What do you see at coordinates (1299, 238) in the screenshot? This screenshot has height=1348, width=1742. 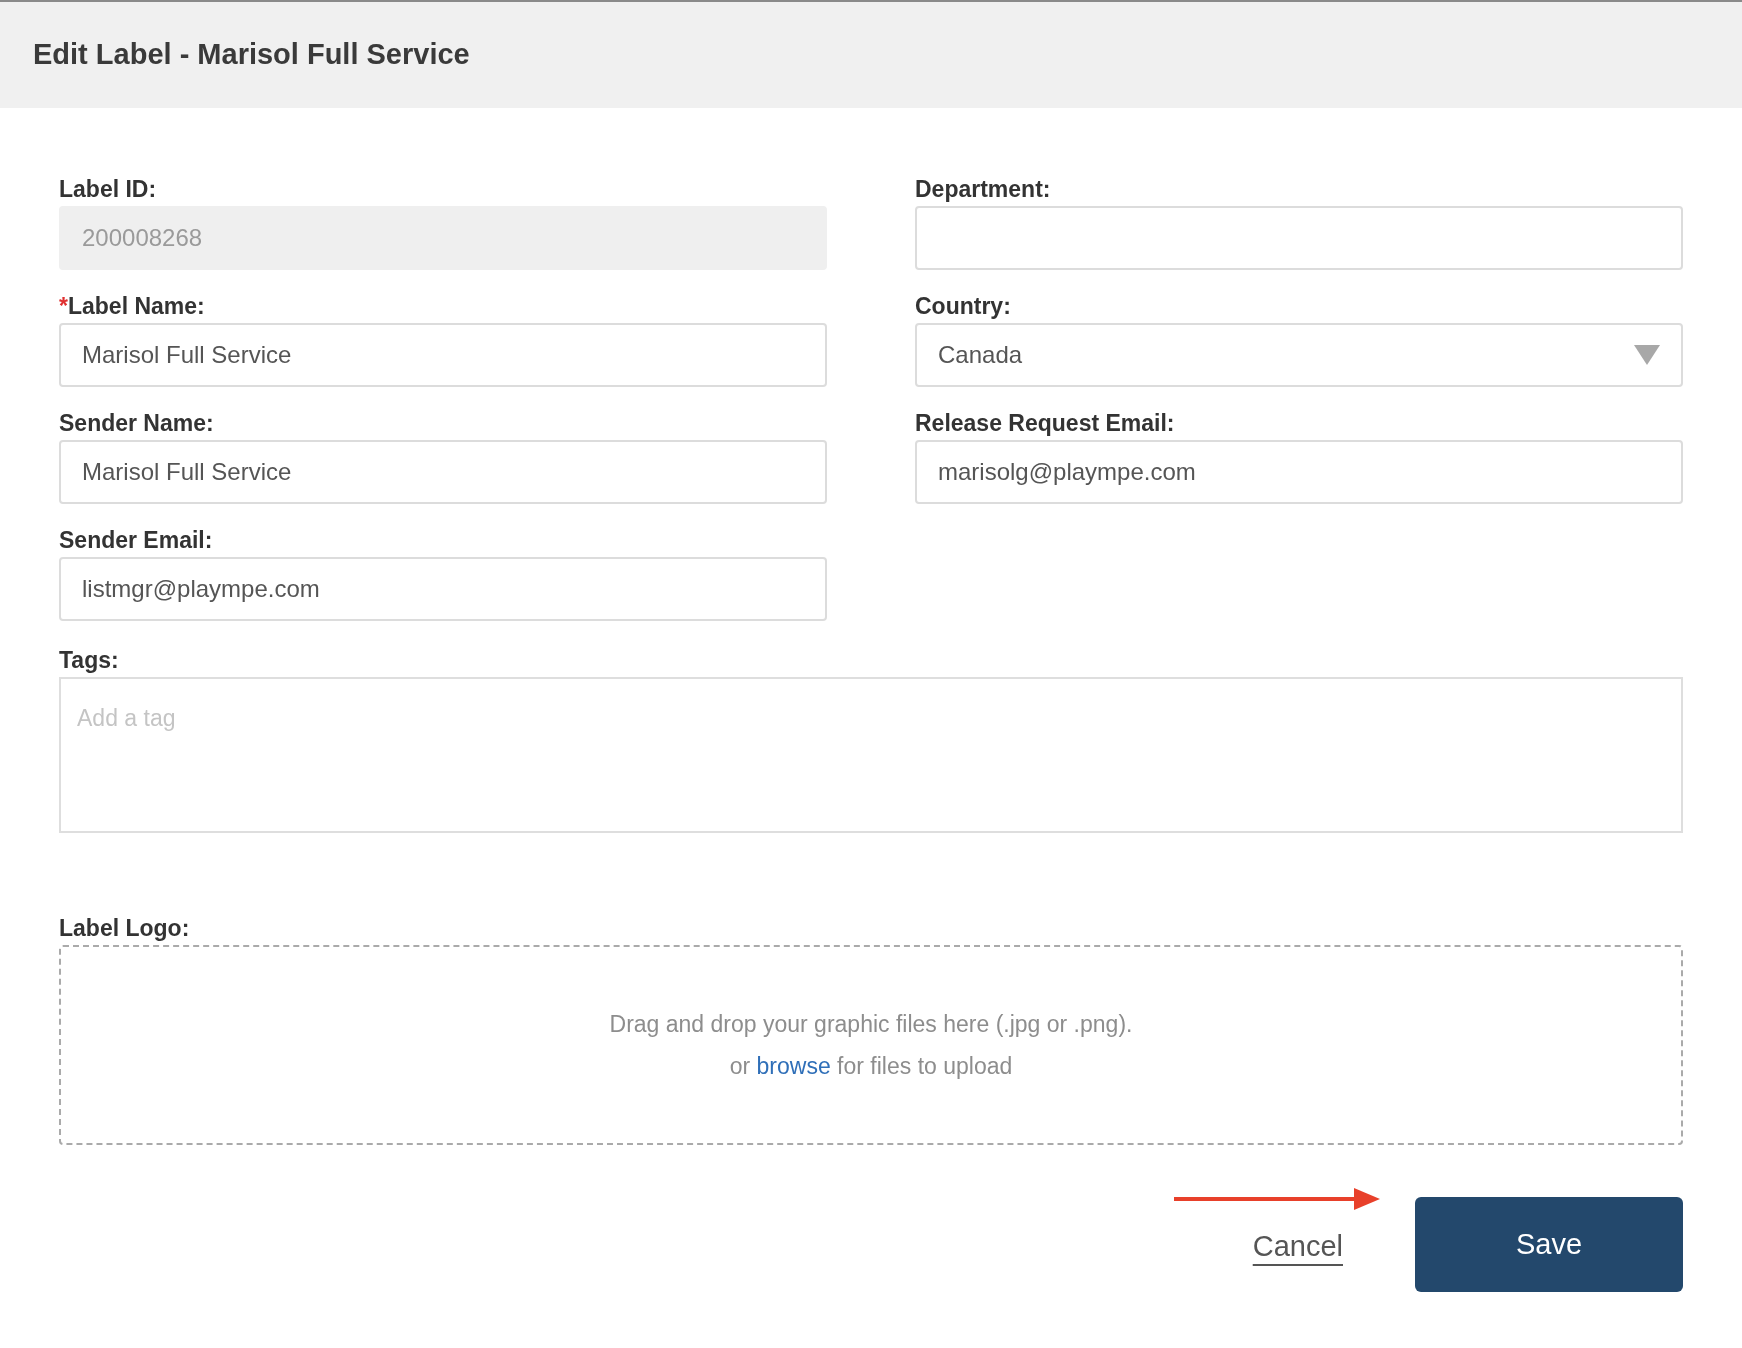 I see `text-field` at bounding box center [1299, 238].